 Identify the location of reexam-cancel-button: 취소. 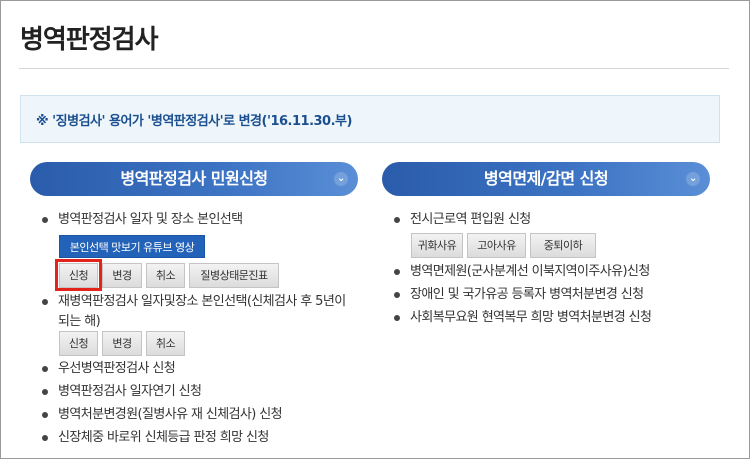
(165, 343).